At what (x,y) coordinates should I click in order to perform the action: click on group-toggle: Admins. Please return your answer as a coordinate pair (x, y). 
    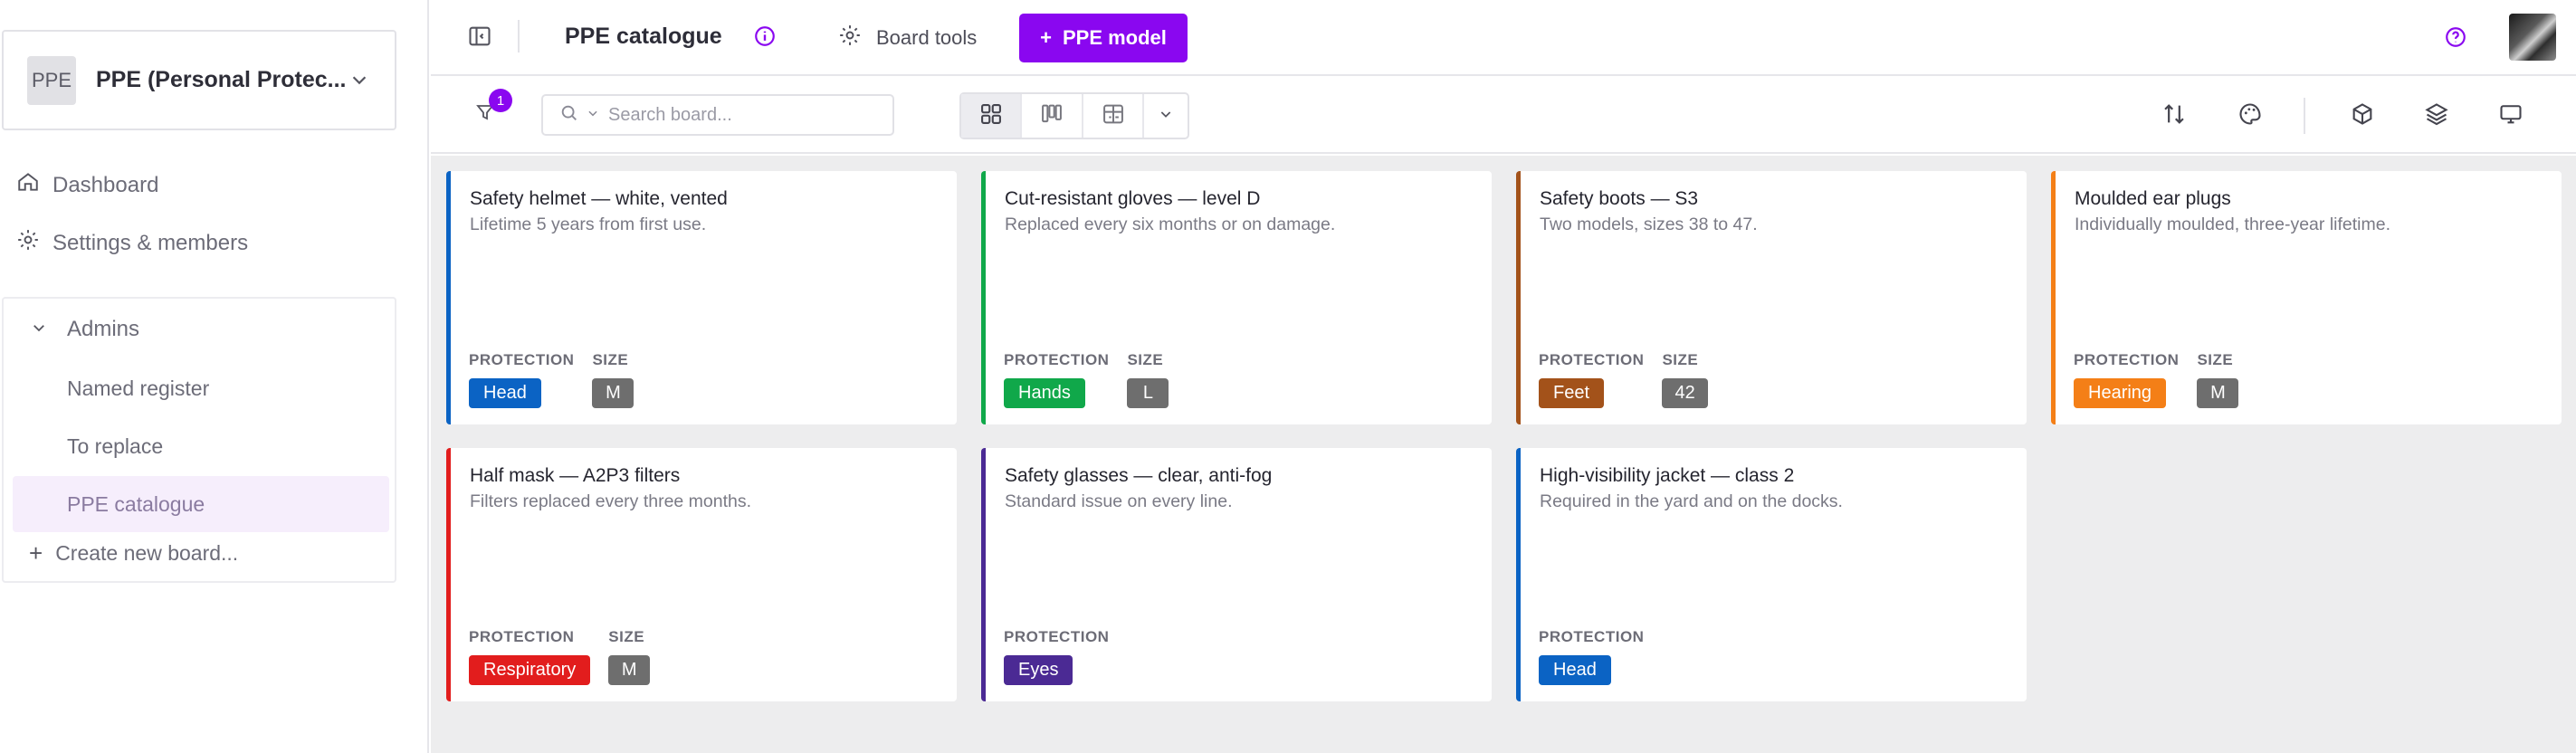
    Looking at the image, I should click on (85, 329).